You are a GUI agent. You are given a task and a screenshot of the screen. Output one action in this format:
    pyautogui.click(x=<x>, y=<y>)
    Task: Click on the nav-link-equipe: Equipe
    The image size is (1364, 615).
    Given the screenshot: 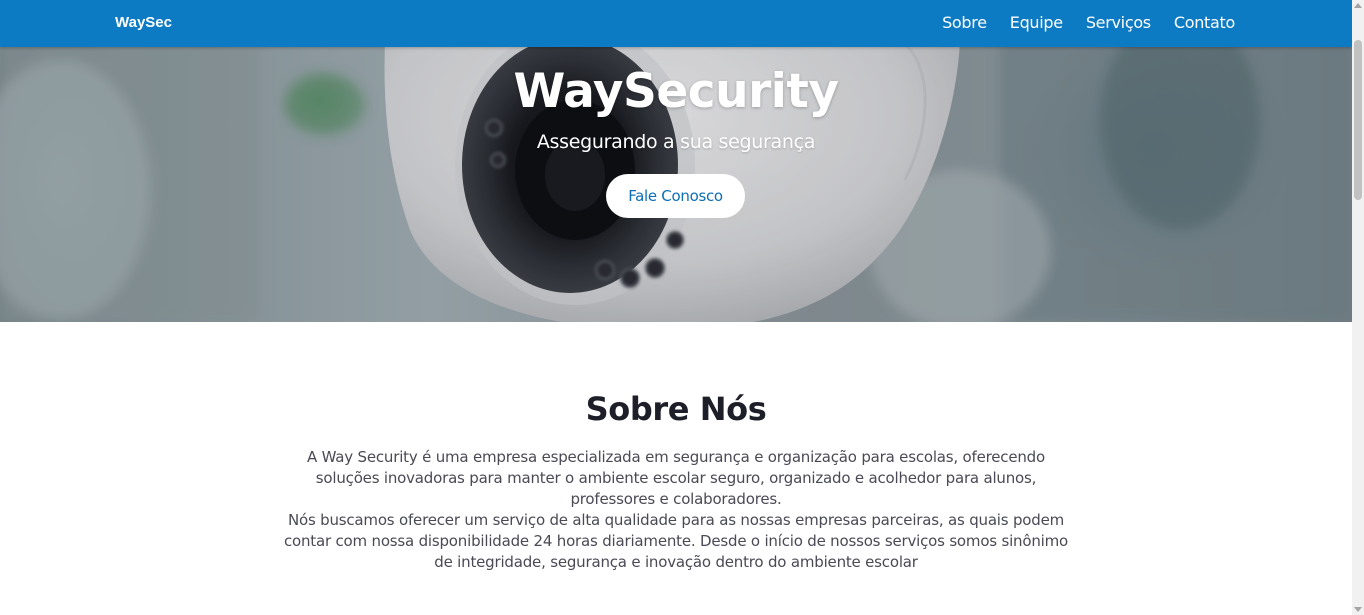 What is the action you would take?
    pyautogui.click(x=1036, y=22)
    